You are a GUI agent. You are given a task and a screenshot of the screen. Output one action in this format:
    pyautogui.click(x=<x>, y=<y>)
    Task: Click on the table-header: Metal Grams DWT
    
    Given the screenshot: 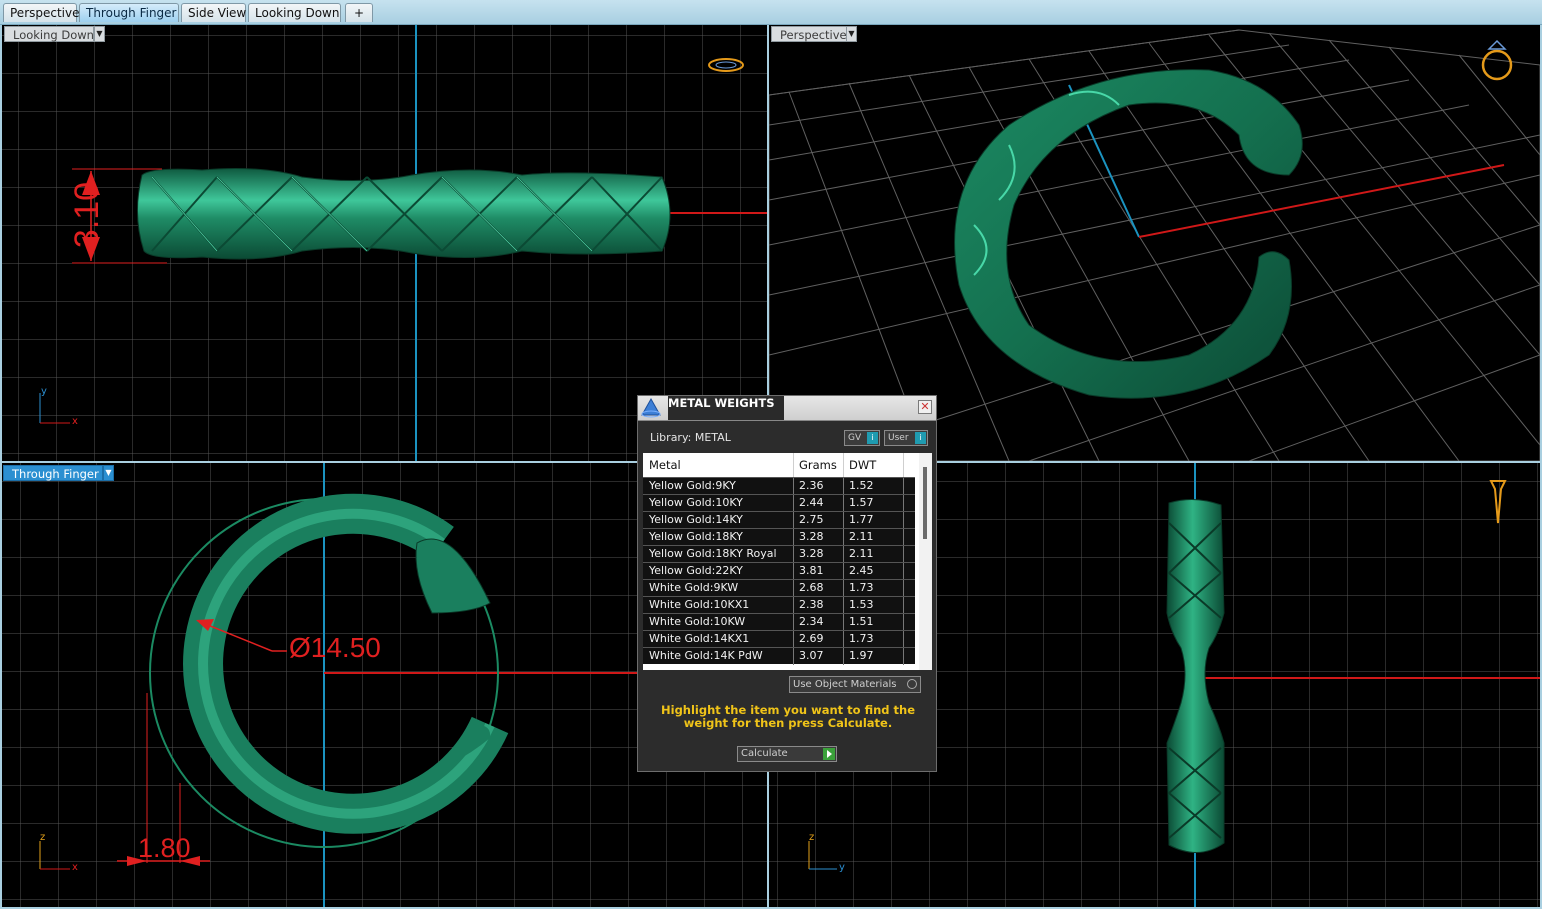 What is the action you would take?
    pyautogui.click(x=787, y=465)
    